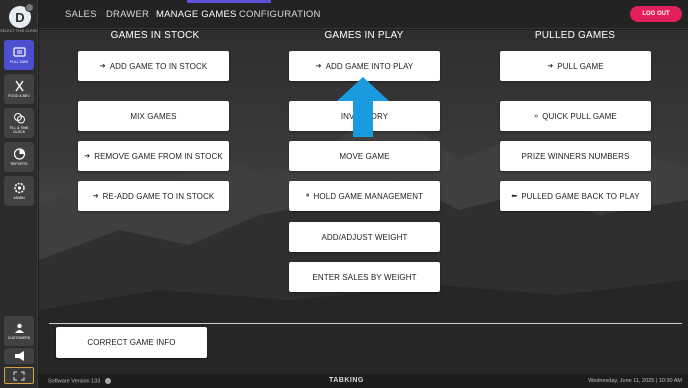  I want to click on fork-knife-icon, so click(19, 86).